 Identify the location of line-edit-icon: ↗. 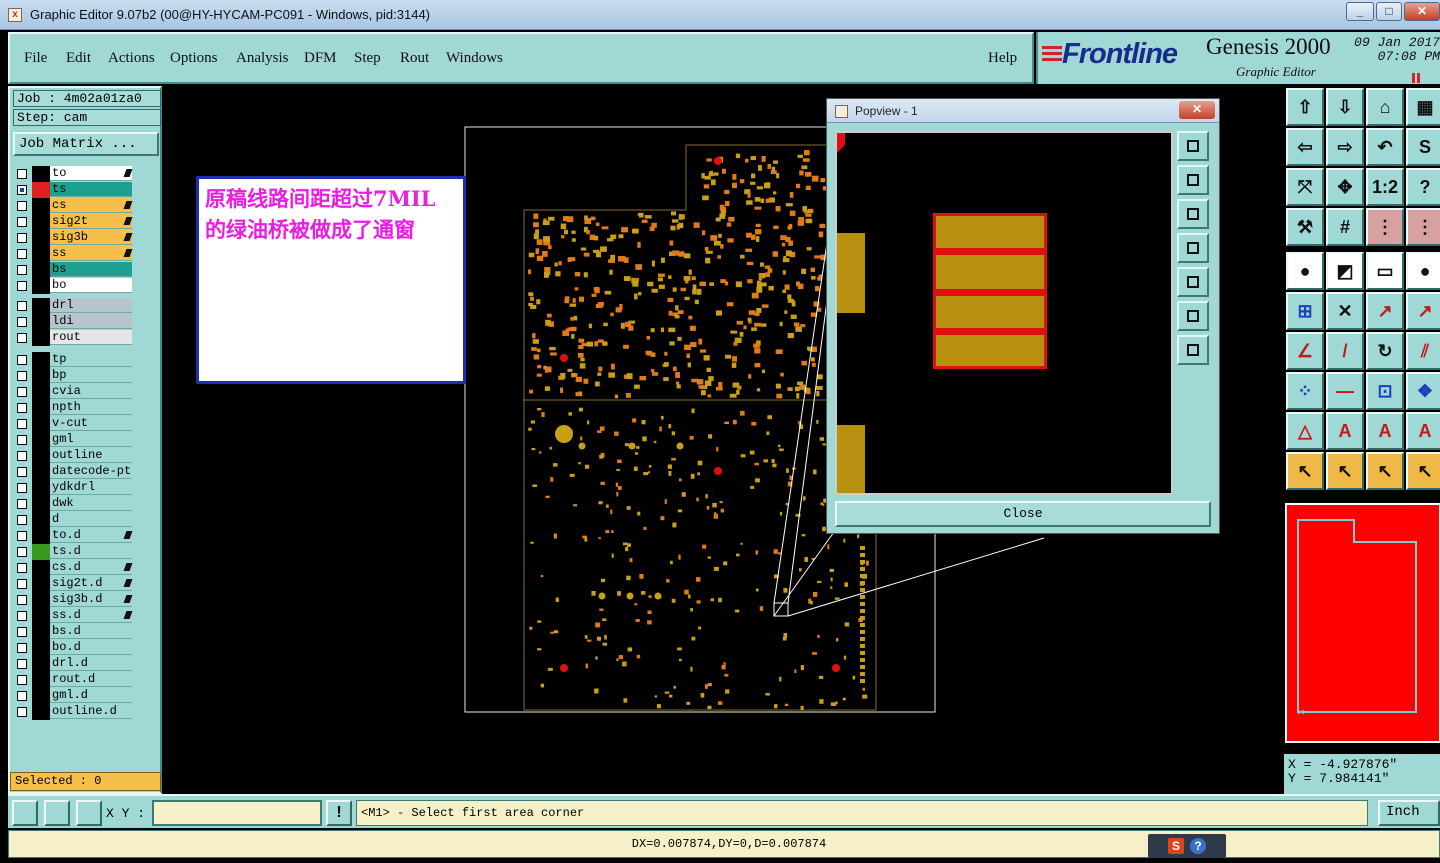
(1423, 311).